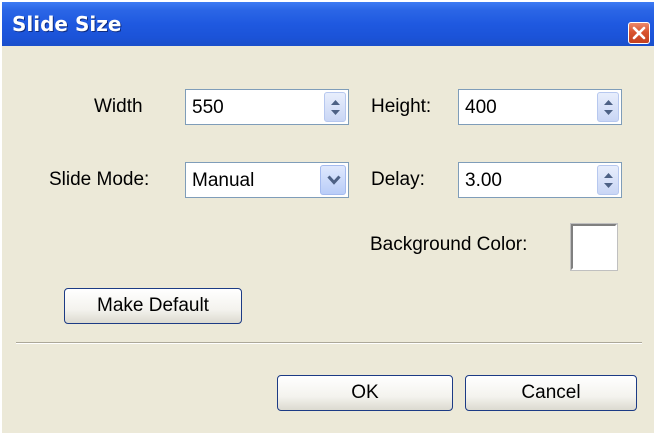 The width and height of the screenshot is (654, 433). I want to click on ok-button: OK, so click(365, 393).